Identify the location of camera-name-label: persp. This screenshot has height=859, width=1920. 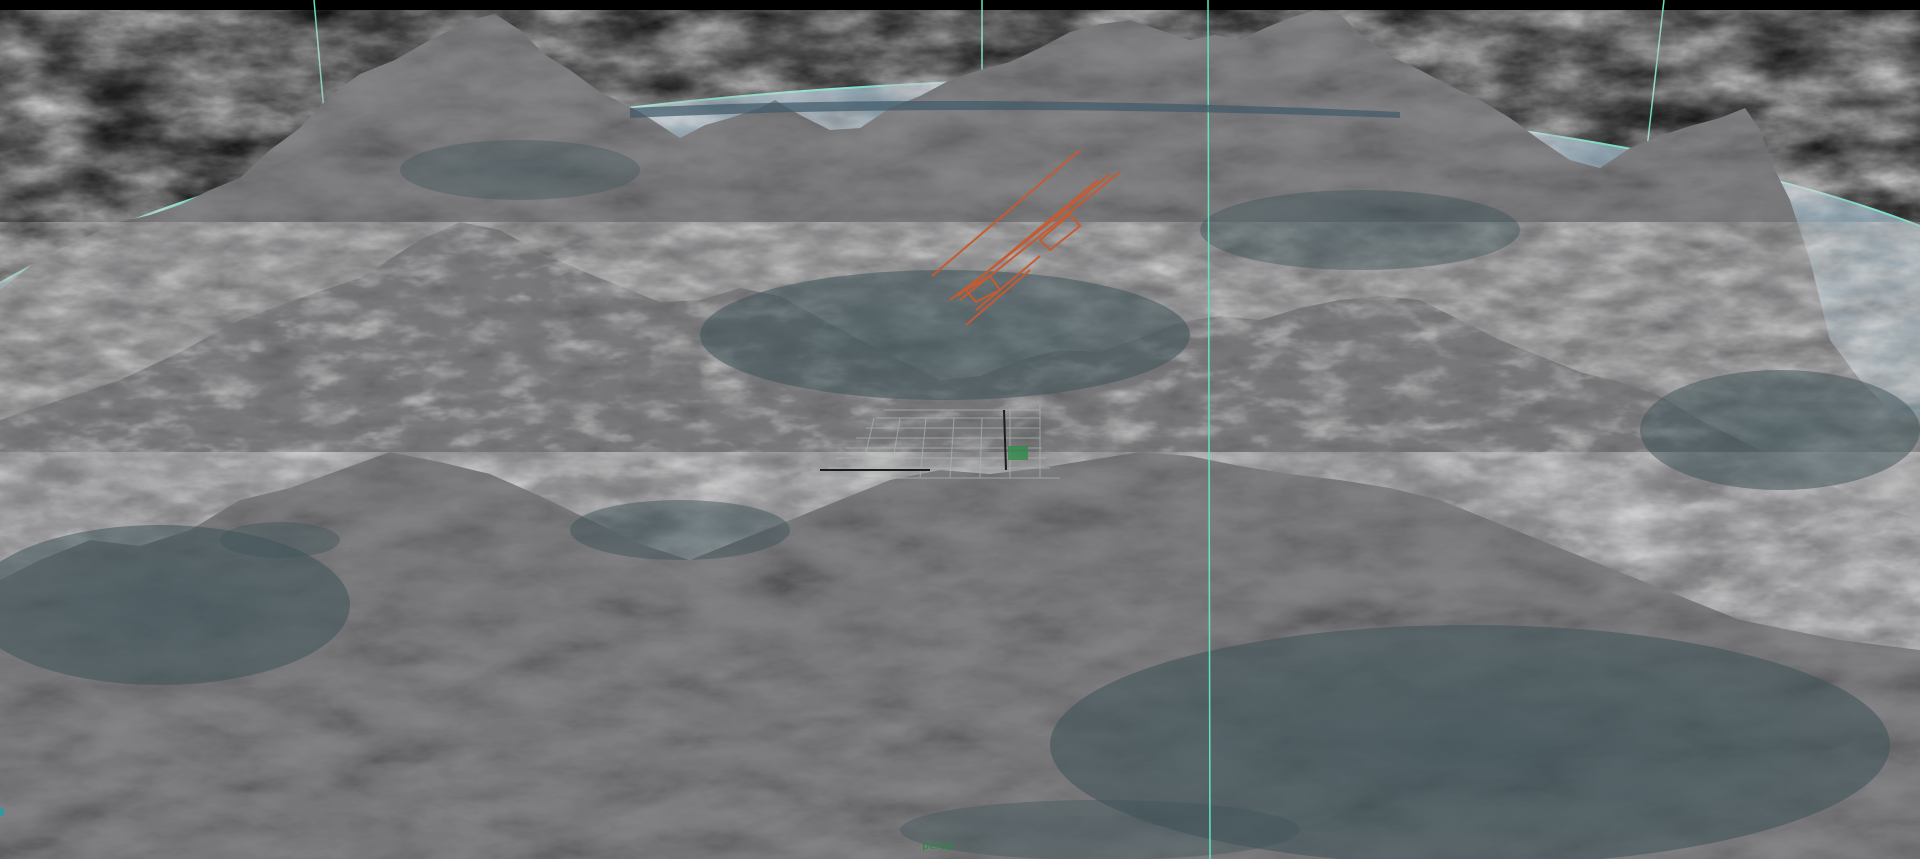
(938, 845).